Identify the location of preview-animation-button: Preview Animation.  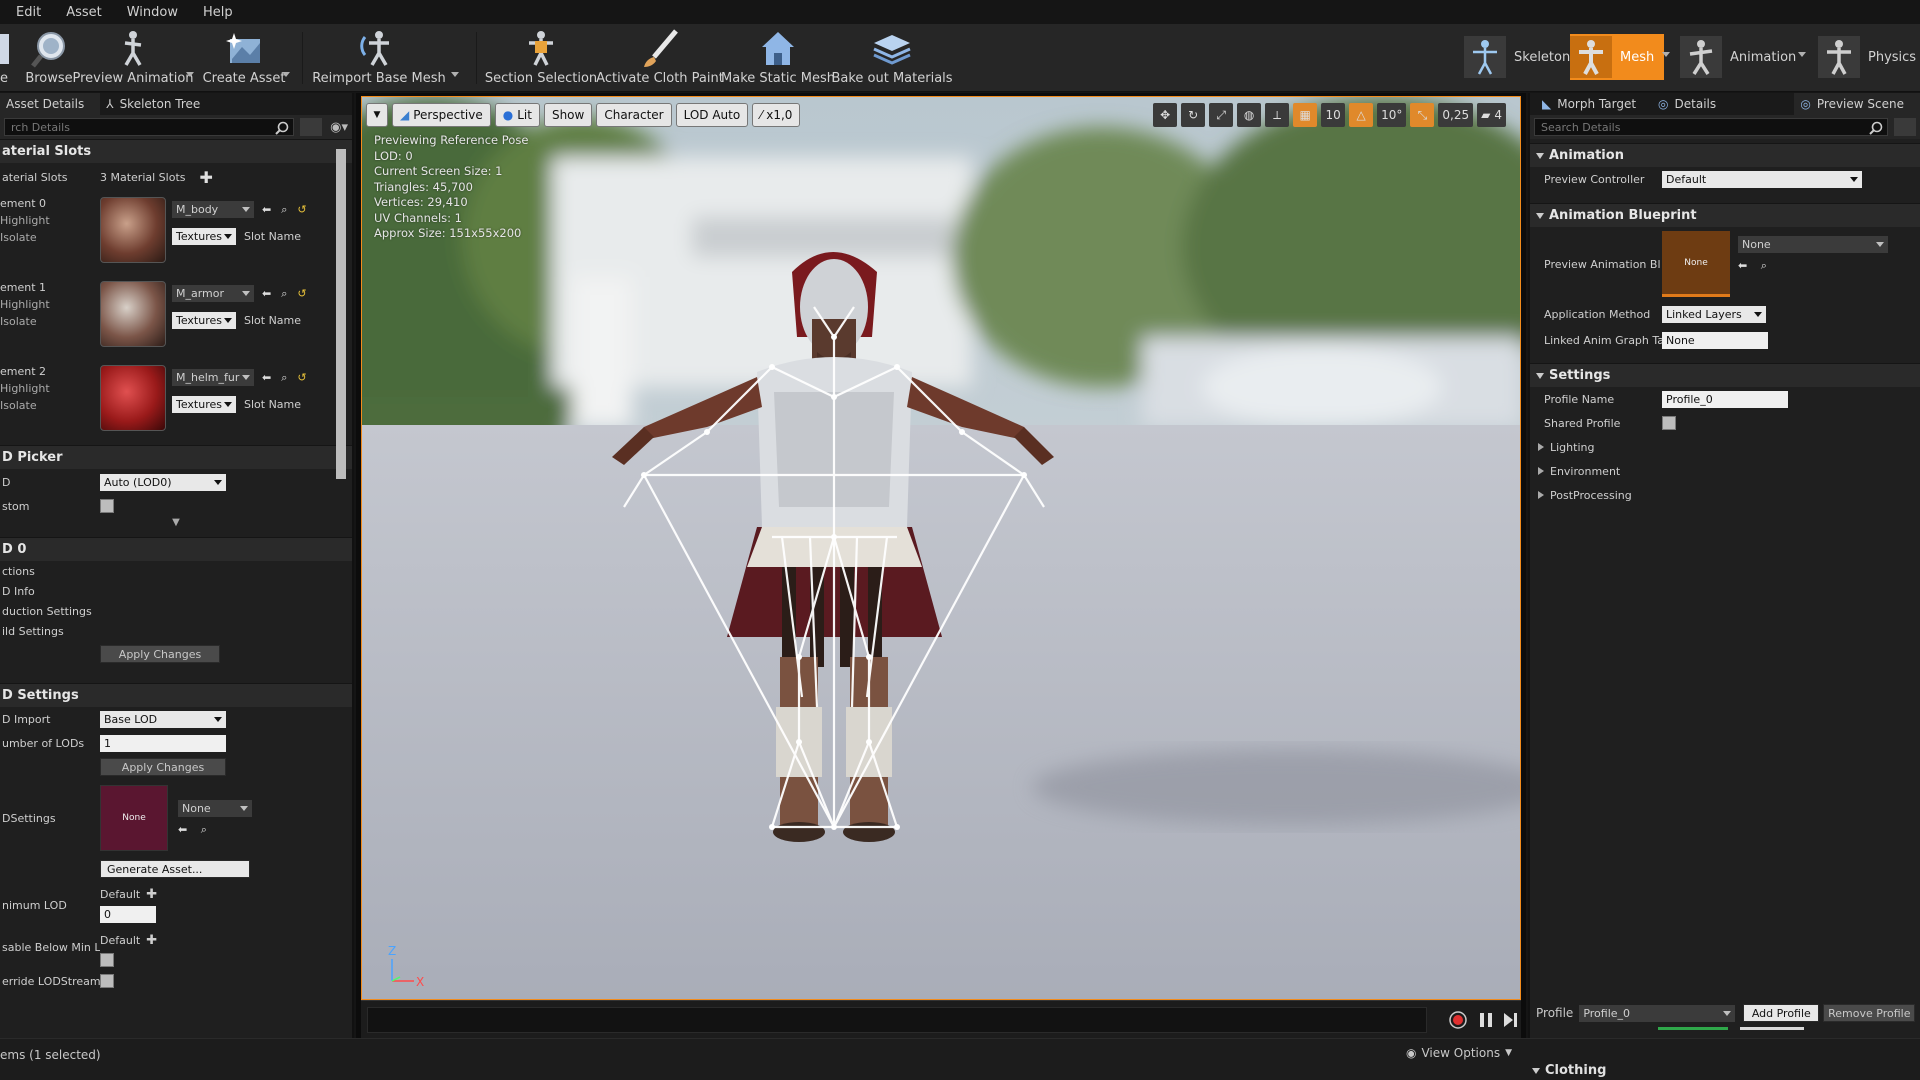
(133, 58).